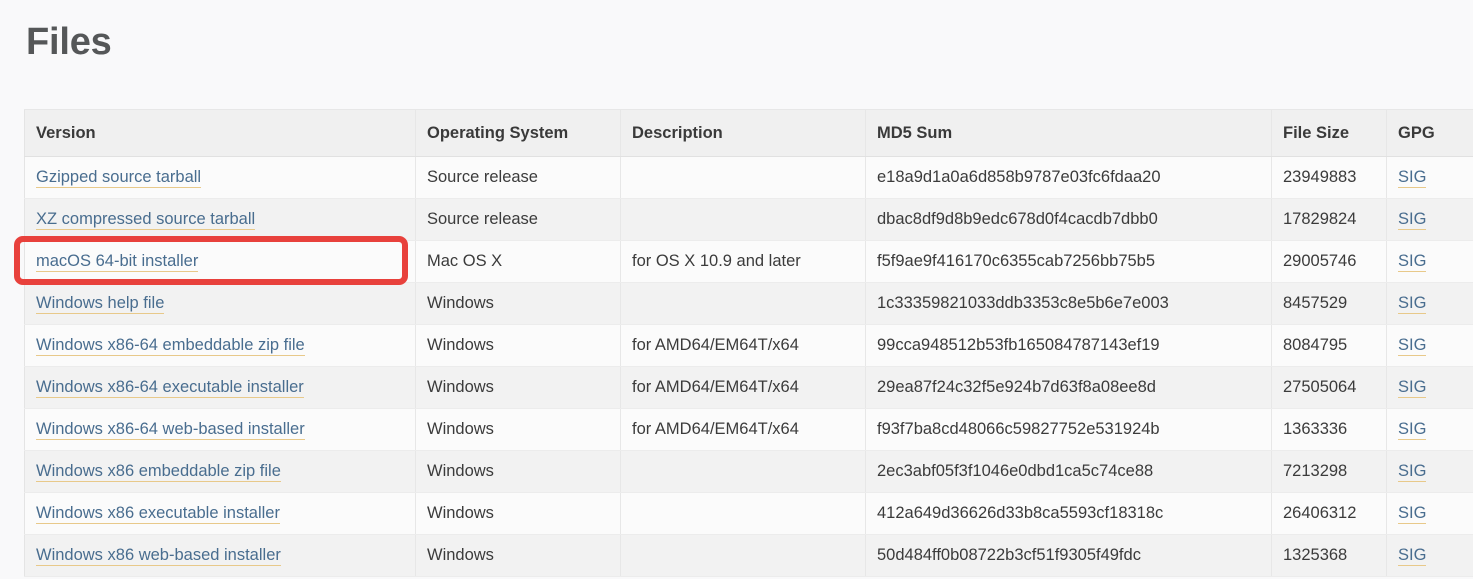 The width and height of the screenshot is (1473, 579). Describe the element at coordinates (1016, 261) in the screenshot. I see `md5-sum-value: f5f9ae9f416170c6355cab7256bb75b5` at that location.